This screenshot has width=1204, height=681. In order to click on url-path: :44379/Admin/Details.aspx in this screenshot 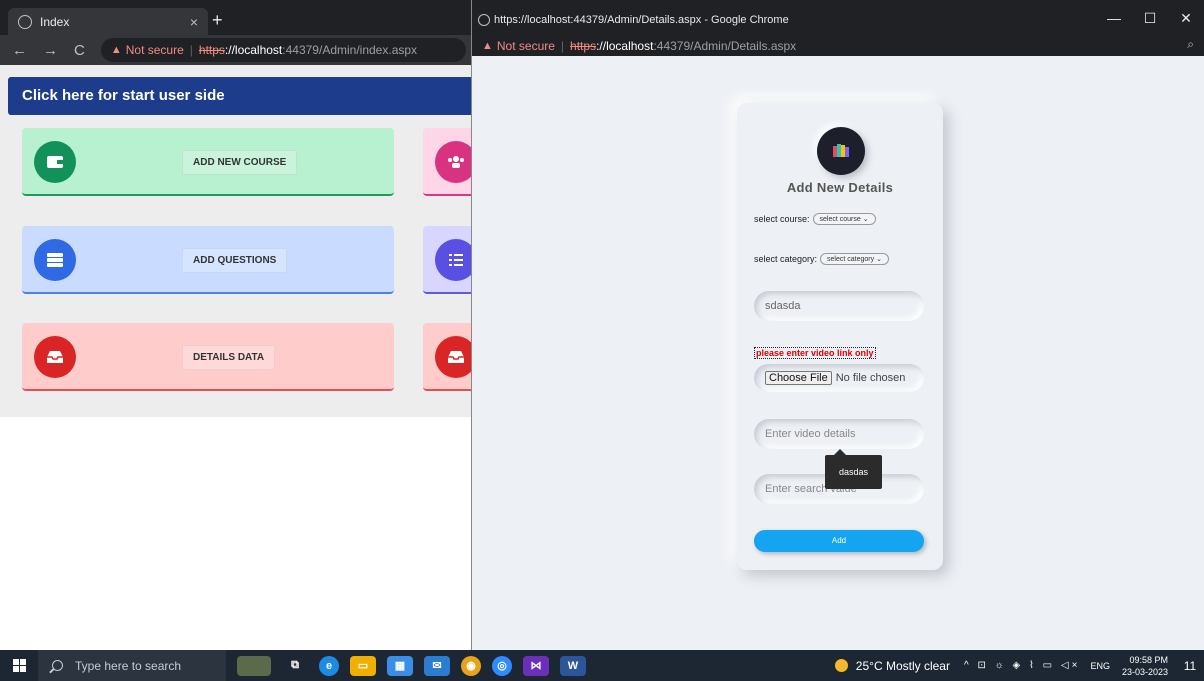, I will do `click(725, 46)`.